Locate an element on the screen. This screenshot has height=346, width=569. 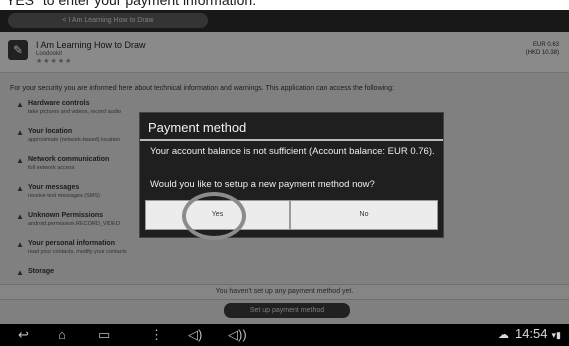
home-icon: ⌂ is located at coordinates (62, 334).